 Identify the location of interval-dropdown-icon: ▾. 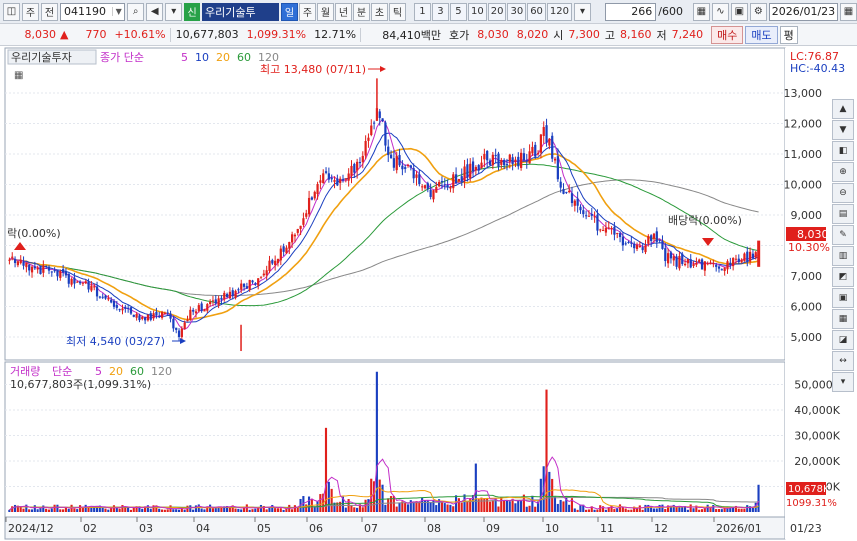
(583, 11).